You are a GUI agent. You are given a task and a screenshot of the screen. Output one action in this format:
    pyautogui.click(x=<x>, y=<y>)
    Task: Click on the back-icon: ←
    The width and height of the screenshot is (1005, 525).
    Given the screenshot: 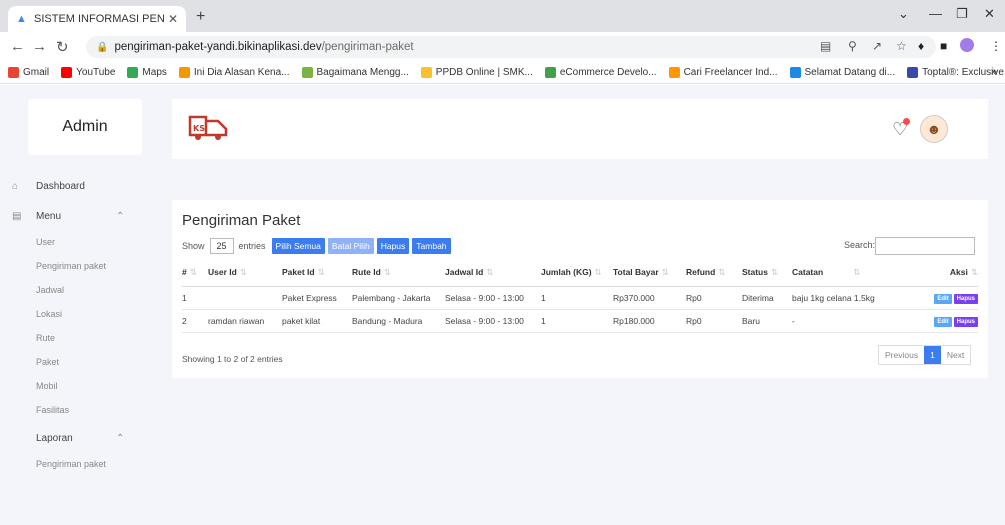 What is the action you would take?
    pyautogui.click(x=17, y=46)
    